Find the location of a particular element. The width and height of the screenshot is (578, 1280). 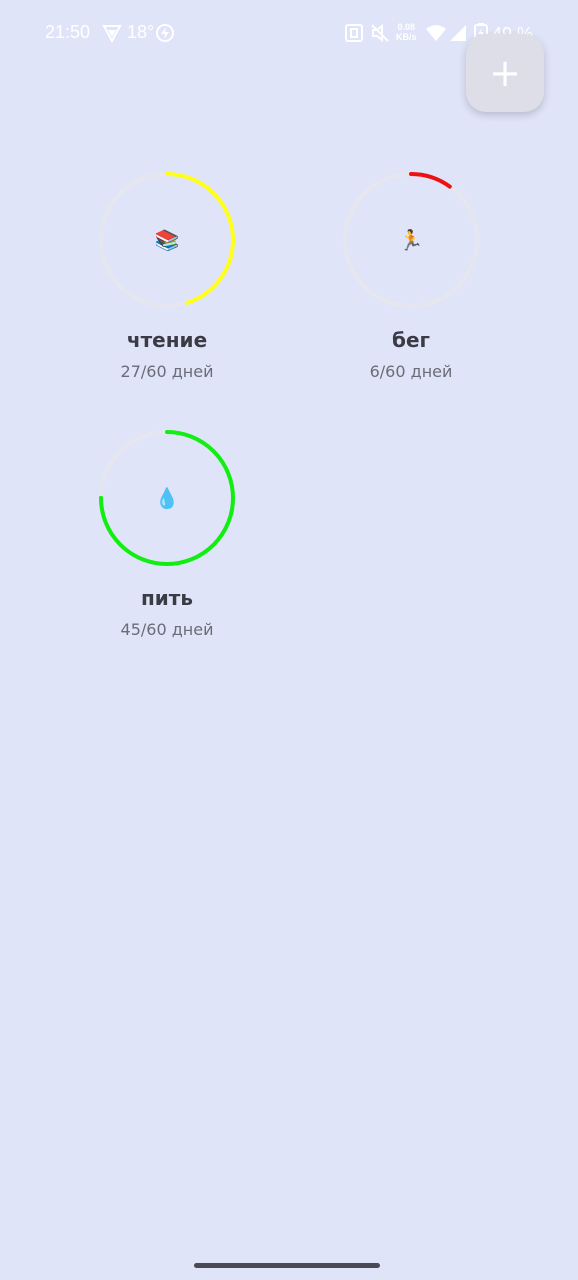

progress-ring: 💧 is located at coordinates (167, 498).